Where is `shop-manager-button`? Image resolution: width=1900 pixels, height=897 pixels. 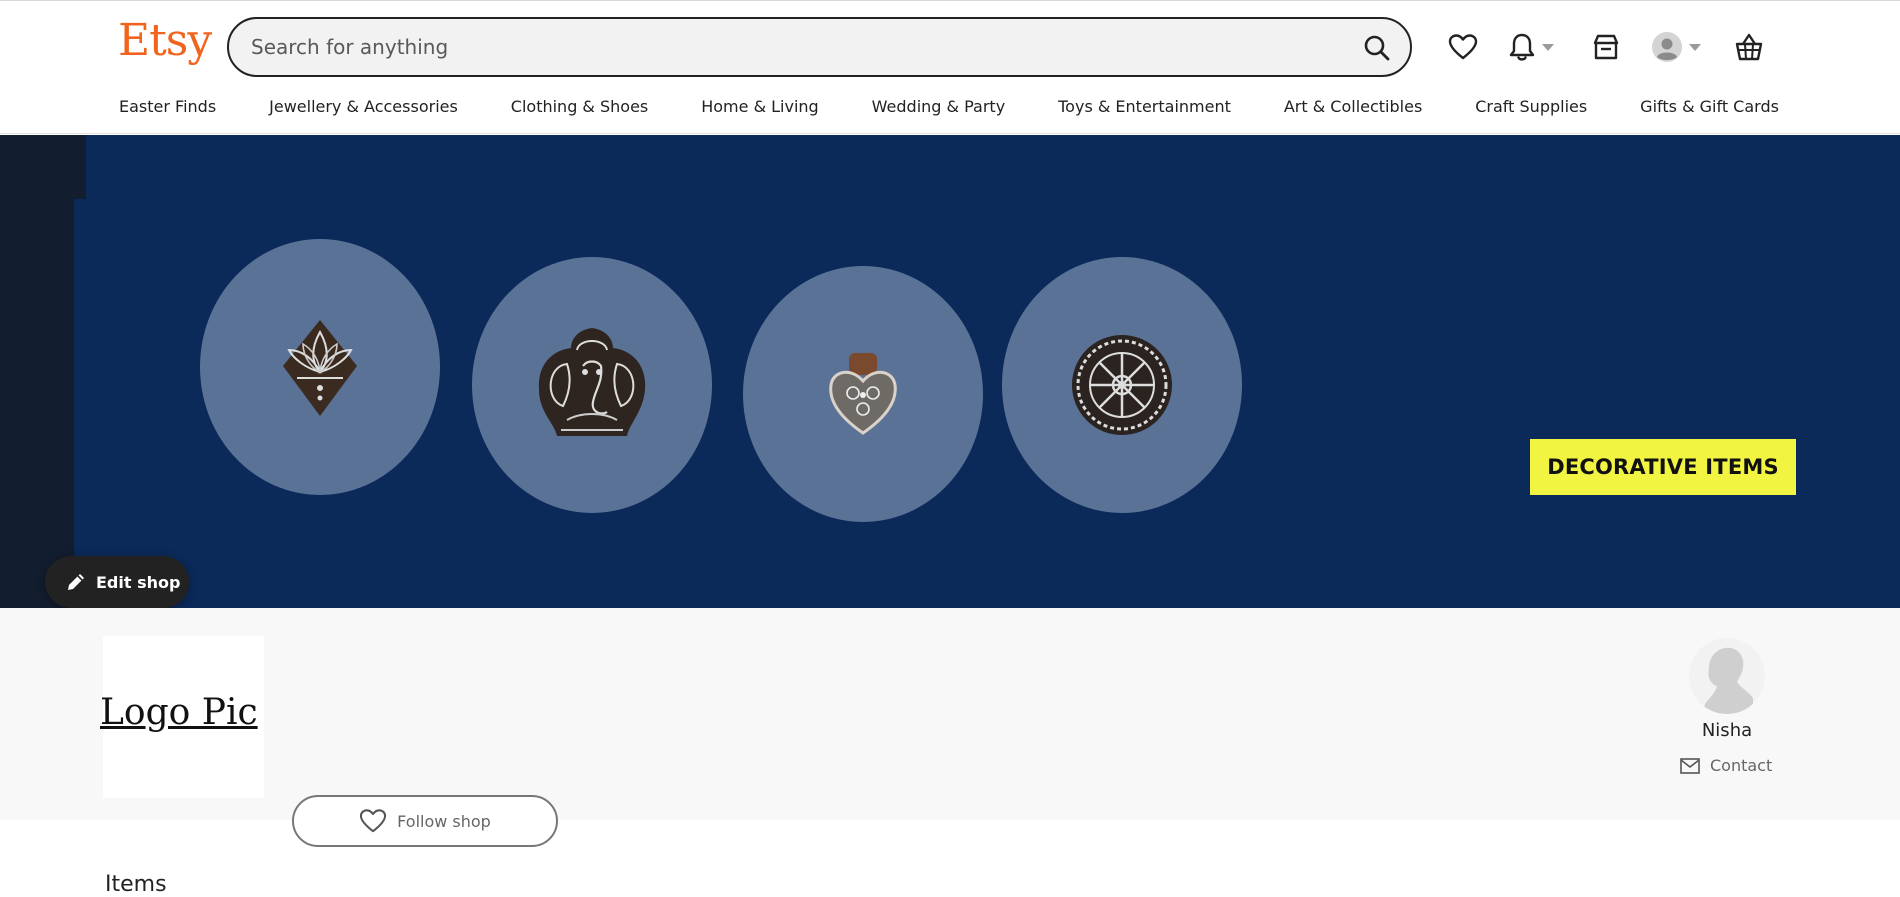
shop-manager-button is located at coordinates (1606, 47).